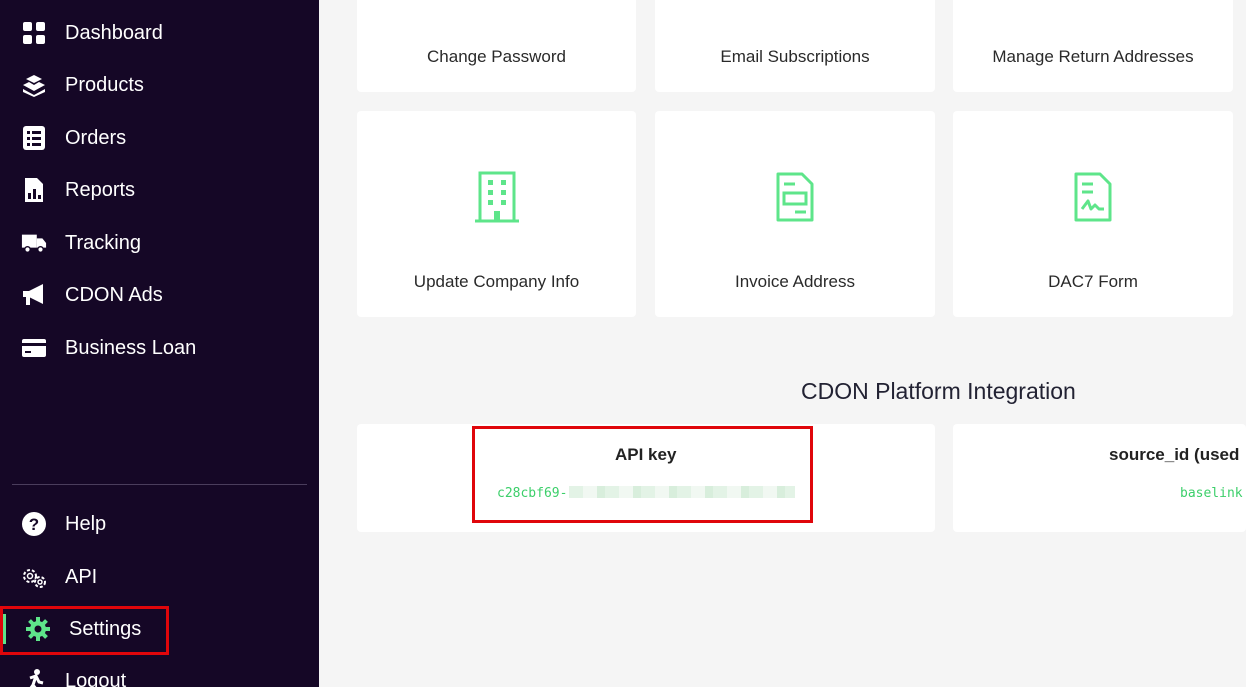 The height and width of the screenshot is (687, 1246). Describe the element at coordinates (114, 294) in the screenshot. I see `sidebar-item-label: CDON Ads` at that location.